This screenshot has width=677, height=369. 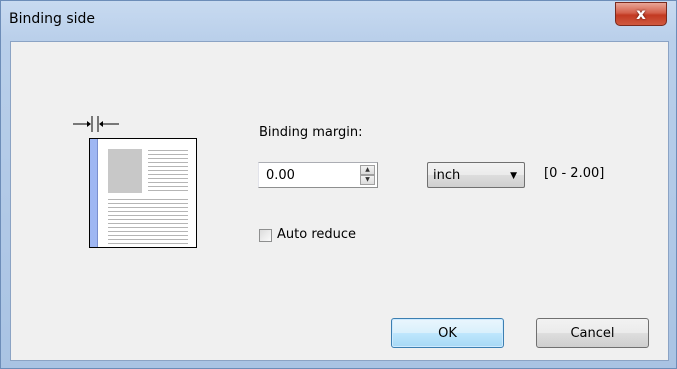 What do you see at coordinates (574, 173) in the screenshot?
I see `range-label: [0 - 2.00]` at bounding box center [574, 173].